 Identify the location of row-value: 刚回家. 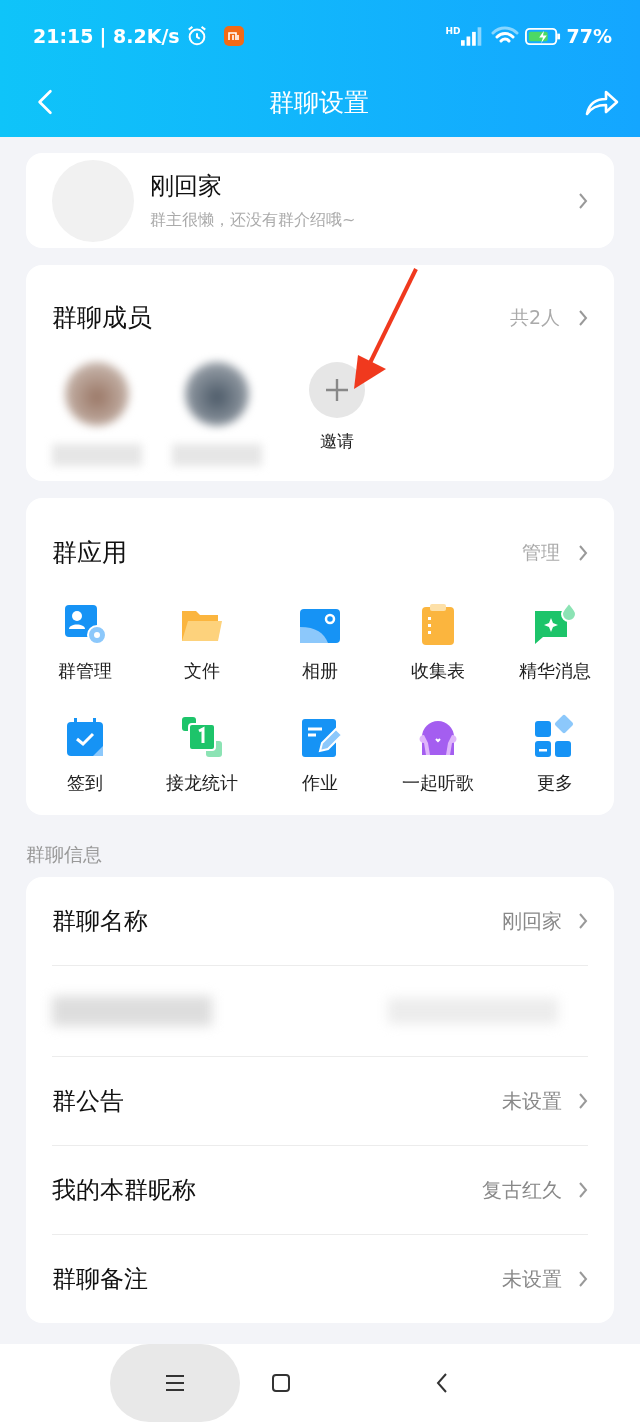
(532, 921).